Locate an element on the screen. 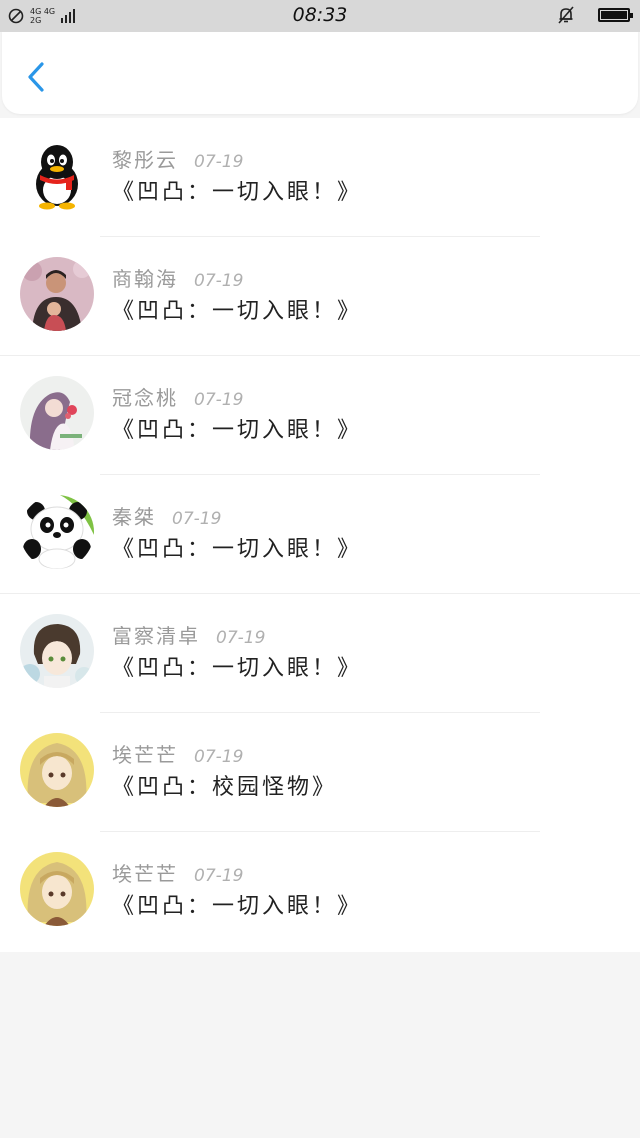 Image resolution: width=640 pixels, height=1138 pixels. item-meta: 黎彤云 07-19 is located at coordinates (177, 158).